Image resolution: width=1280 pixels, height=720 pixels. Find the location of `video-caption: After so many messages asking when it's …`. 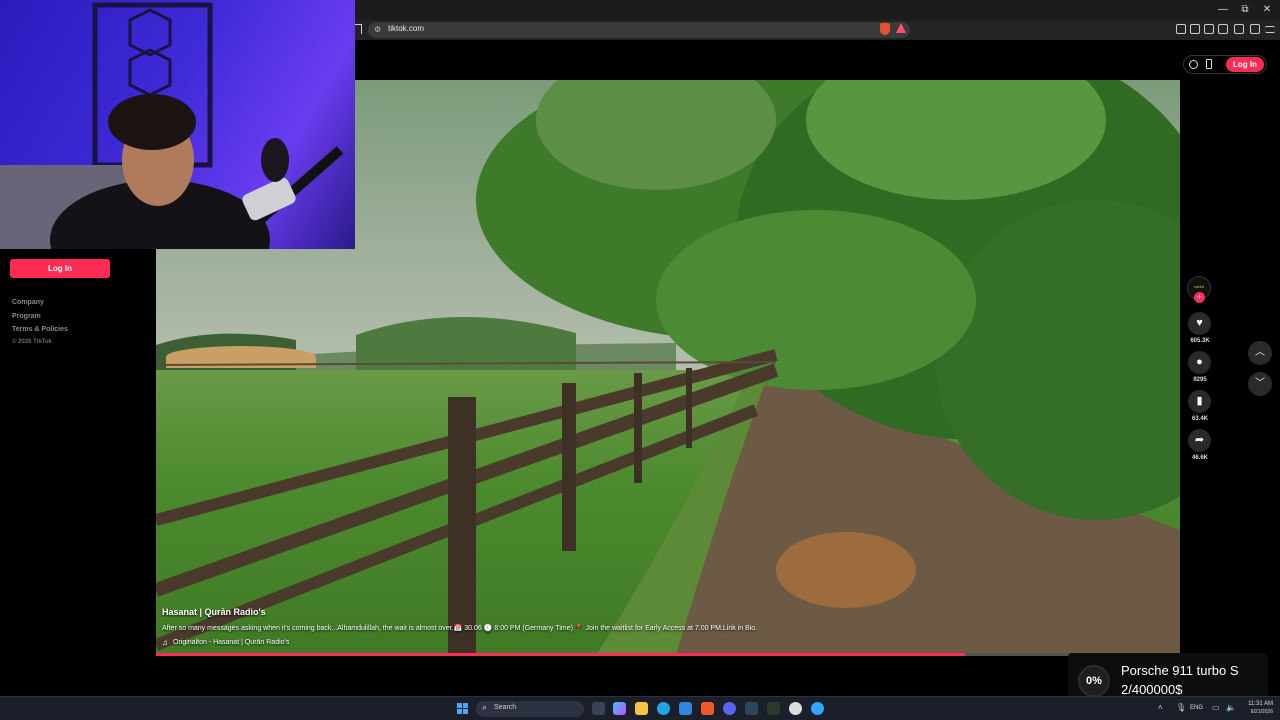

video-caption: After so many messages asking when it's … is located at coordinates (460, 628).